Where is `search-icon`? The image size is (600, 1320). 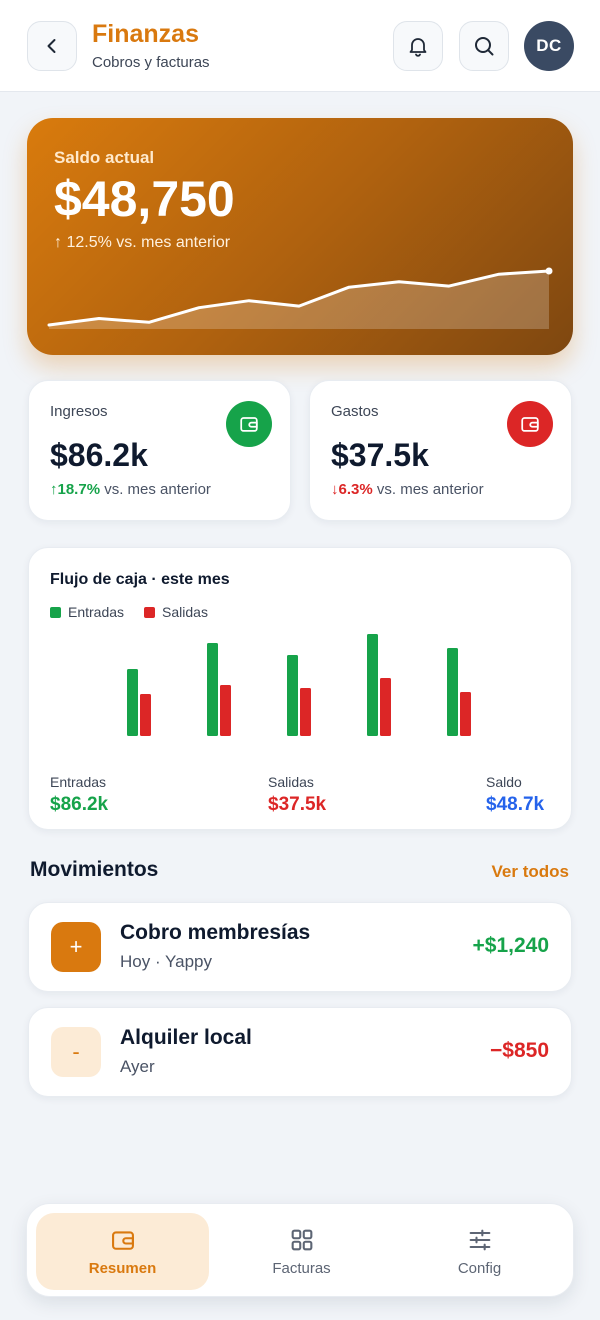
search-icon is located at coordinates (484, 46).